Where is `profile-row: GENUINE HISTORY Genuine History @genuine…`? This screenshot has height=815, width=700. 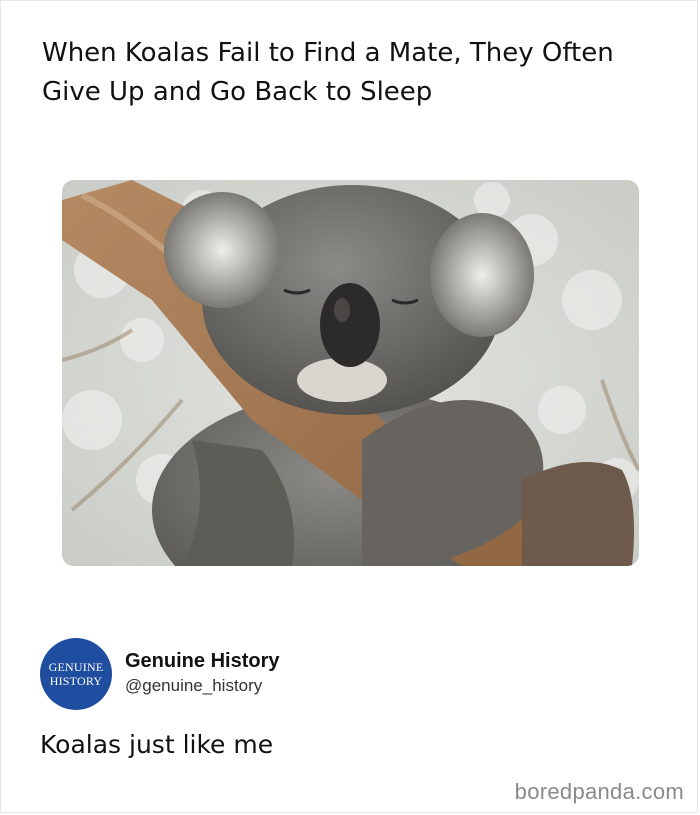
profile-row: GENUINE HISTORY Genuine History @genuine… is located at coordinates (250, 674).